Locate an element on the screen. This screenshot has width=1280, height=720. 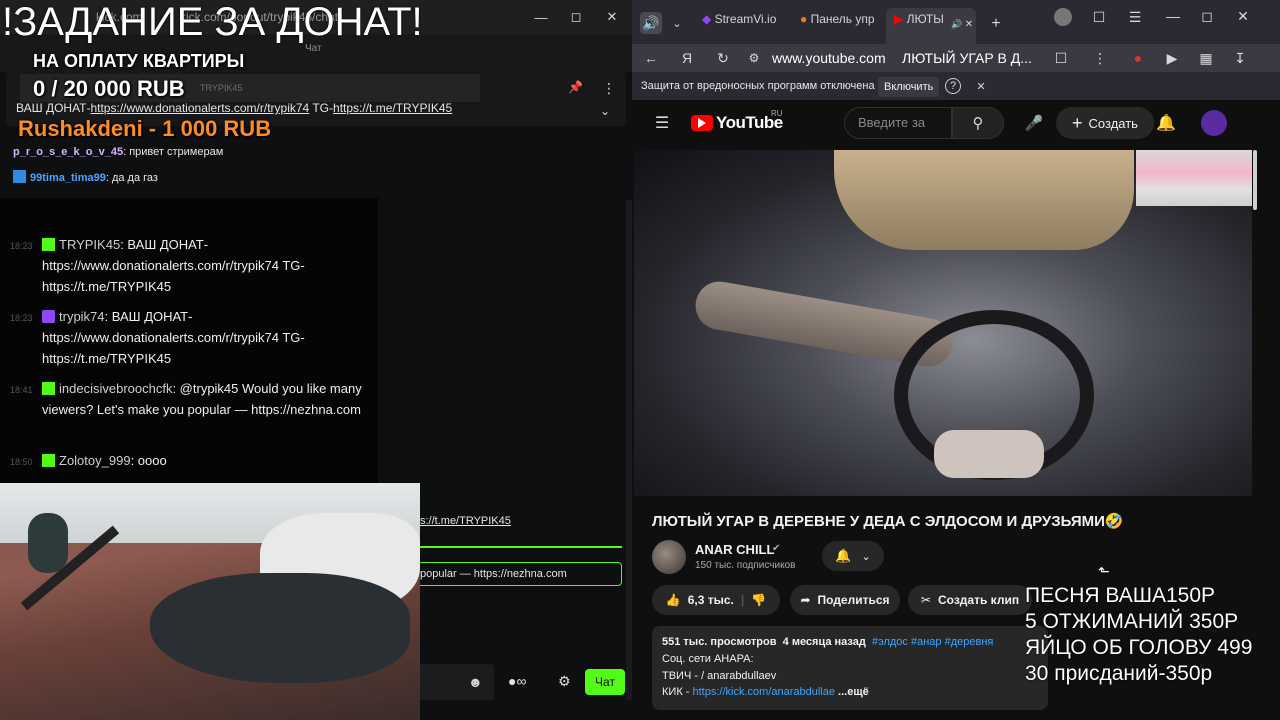
menu-icon: ☰ is located at coordinates (1135, 17).